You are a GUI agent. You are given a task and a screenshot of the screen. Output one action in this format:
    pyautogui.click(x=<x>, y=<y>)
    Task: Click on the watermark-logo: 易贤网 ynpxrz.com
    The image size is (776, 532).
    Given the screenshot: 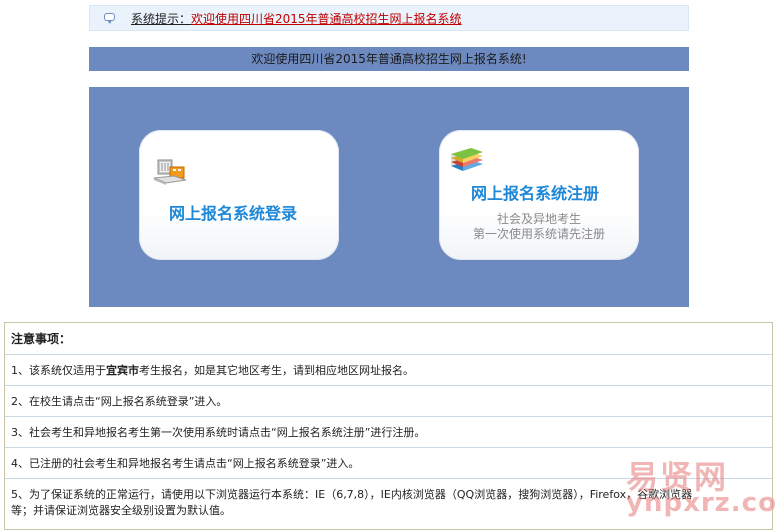 What is the action you would take?
    pyautogui.click(x=698, y=487)
    